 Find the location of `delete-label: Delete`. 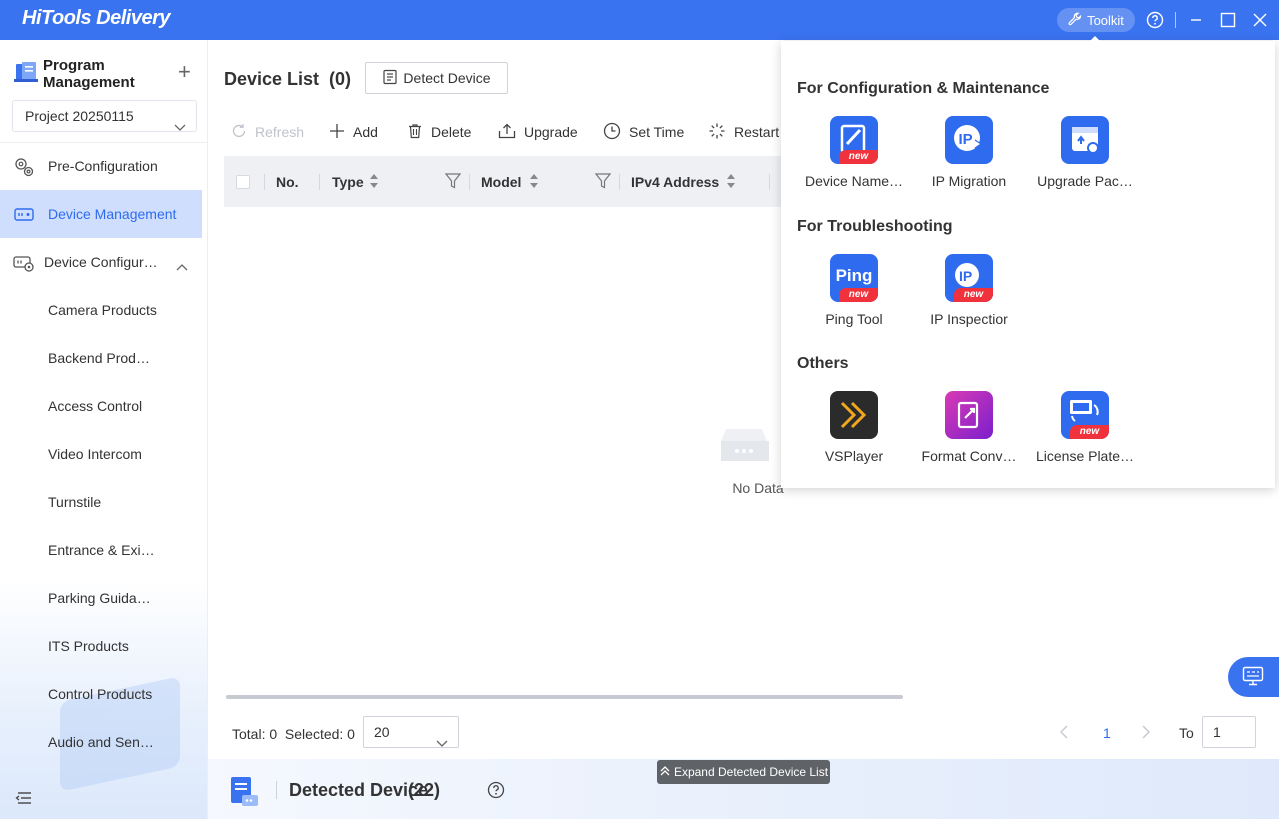

delete-label: Delete is located at coordinates (451, 132).